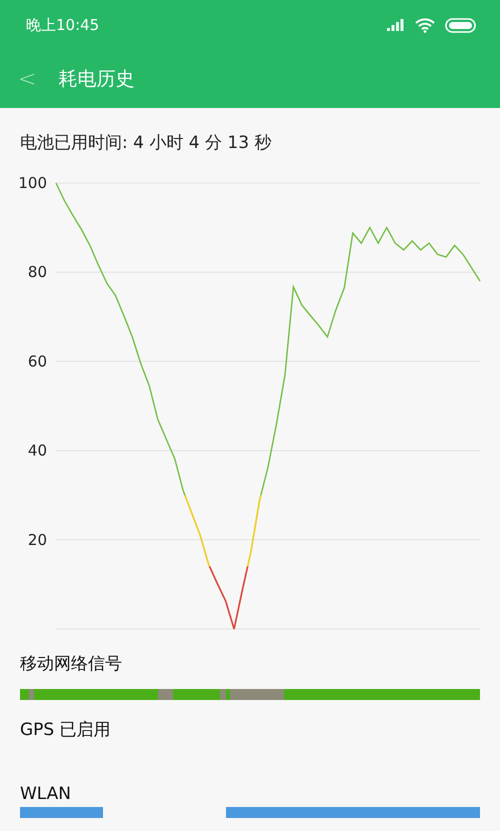  Describe the element at coordinates (37, 361) in the screenshot. I see `axis-label: 60` at that location.